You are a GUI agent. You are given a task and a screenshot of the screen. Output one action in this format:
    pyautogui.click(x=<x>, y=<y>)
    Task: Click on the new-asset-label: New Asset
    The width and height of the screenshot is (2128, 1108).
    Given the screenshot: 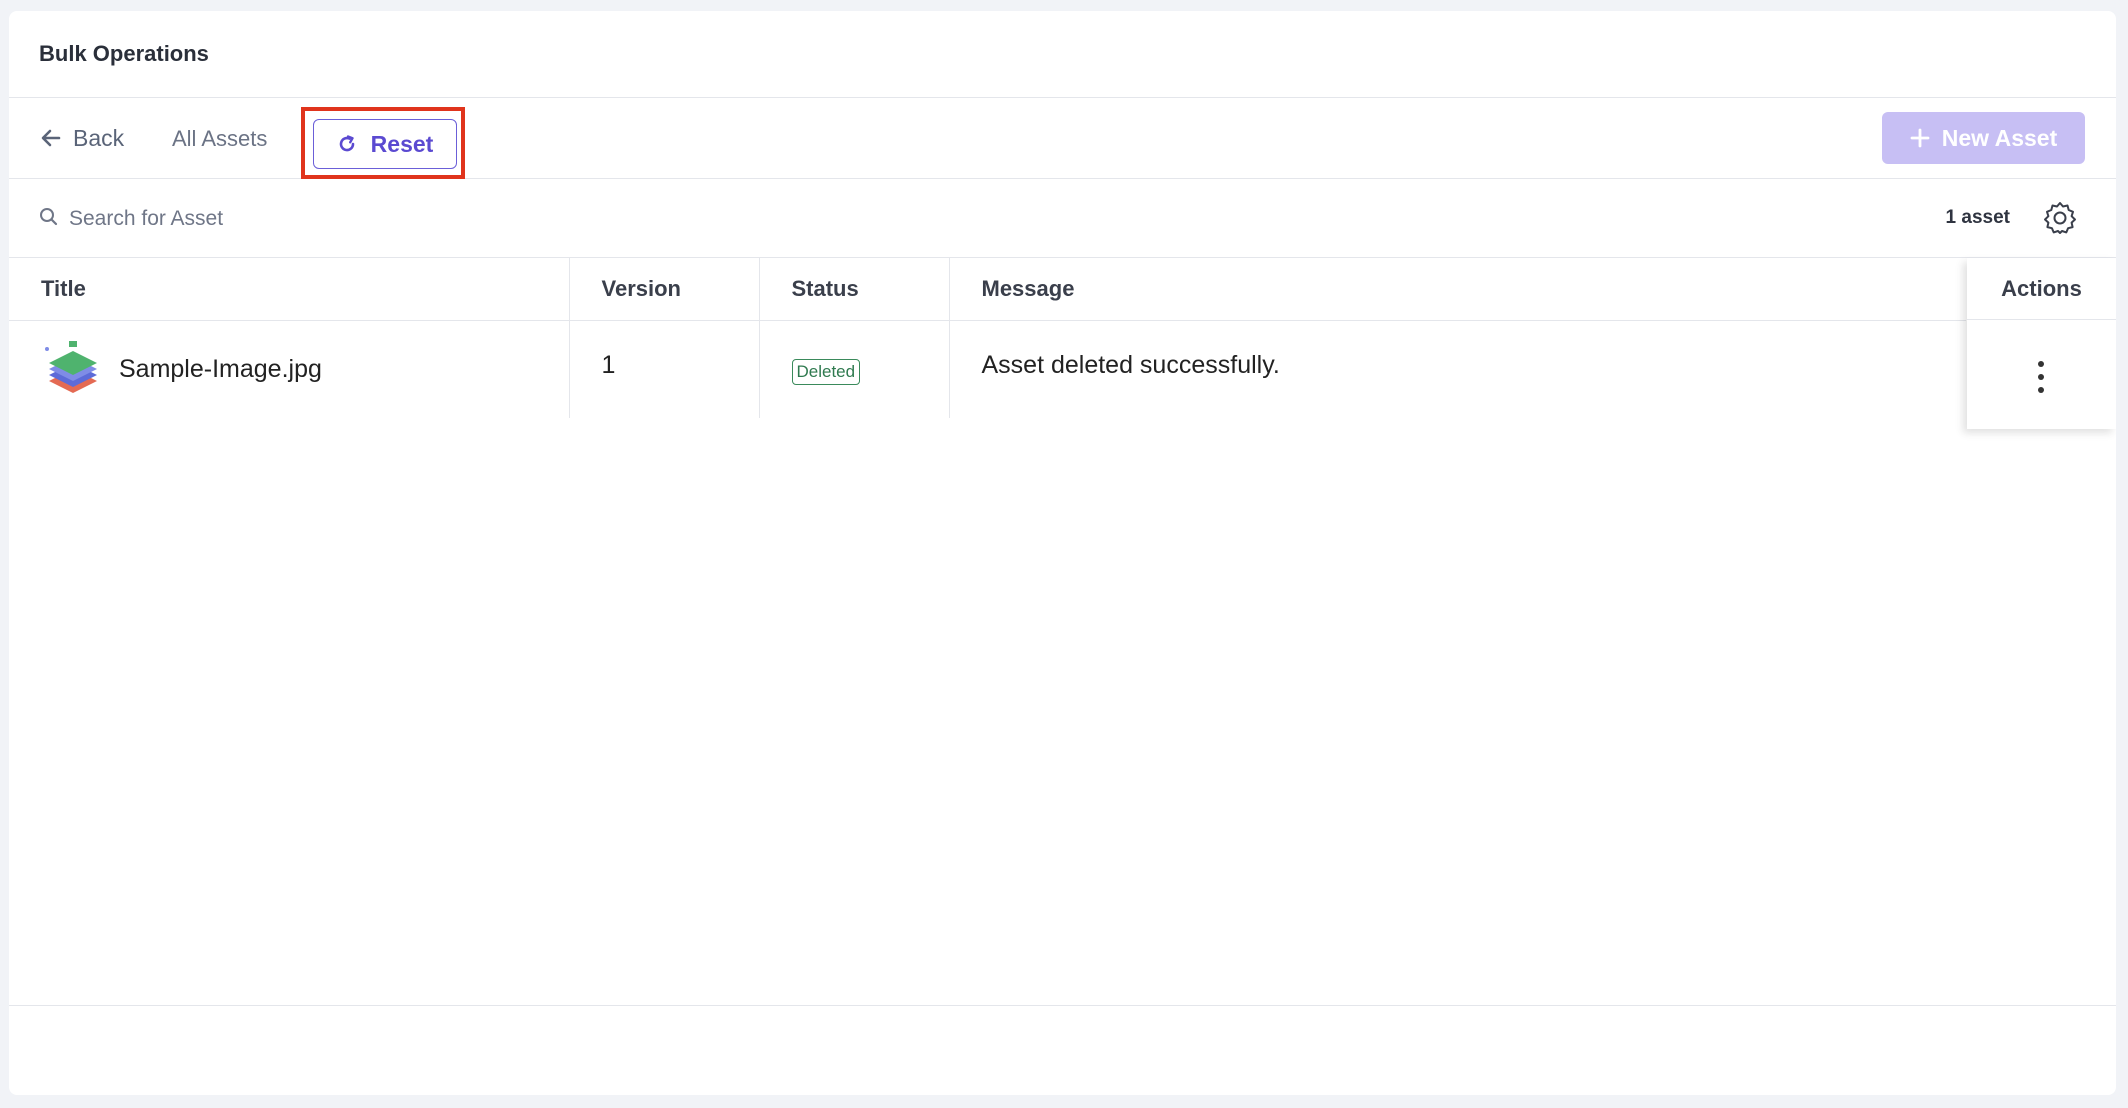 What is the action you would take?
    pyautogui.click(x=1999, y=137)
    